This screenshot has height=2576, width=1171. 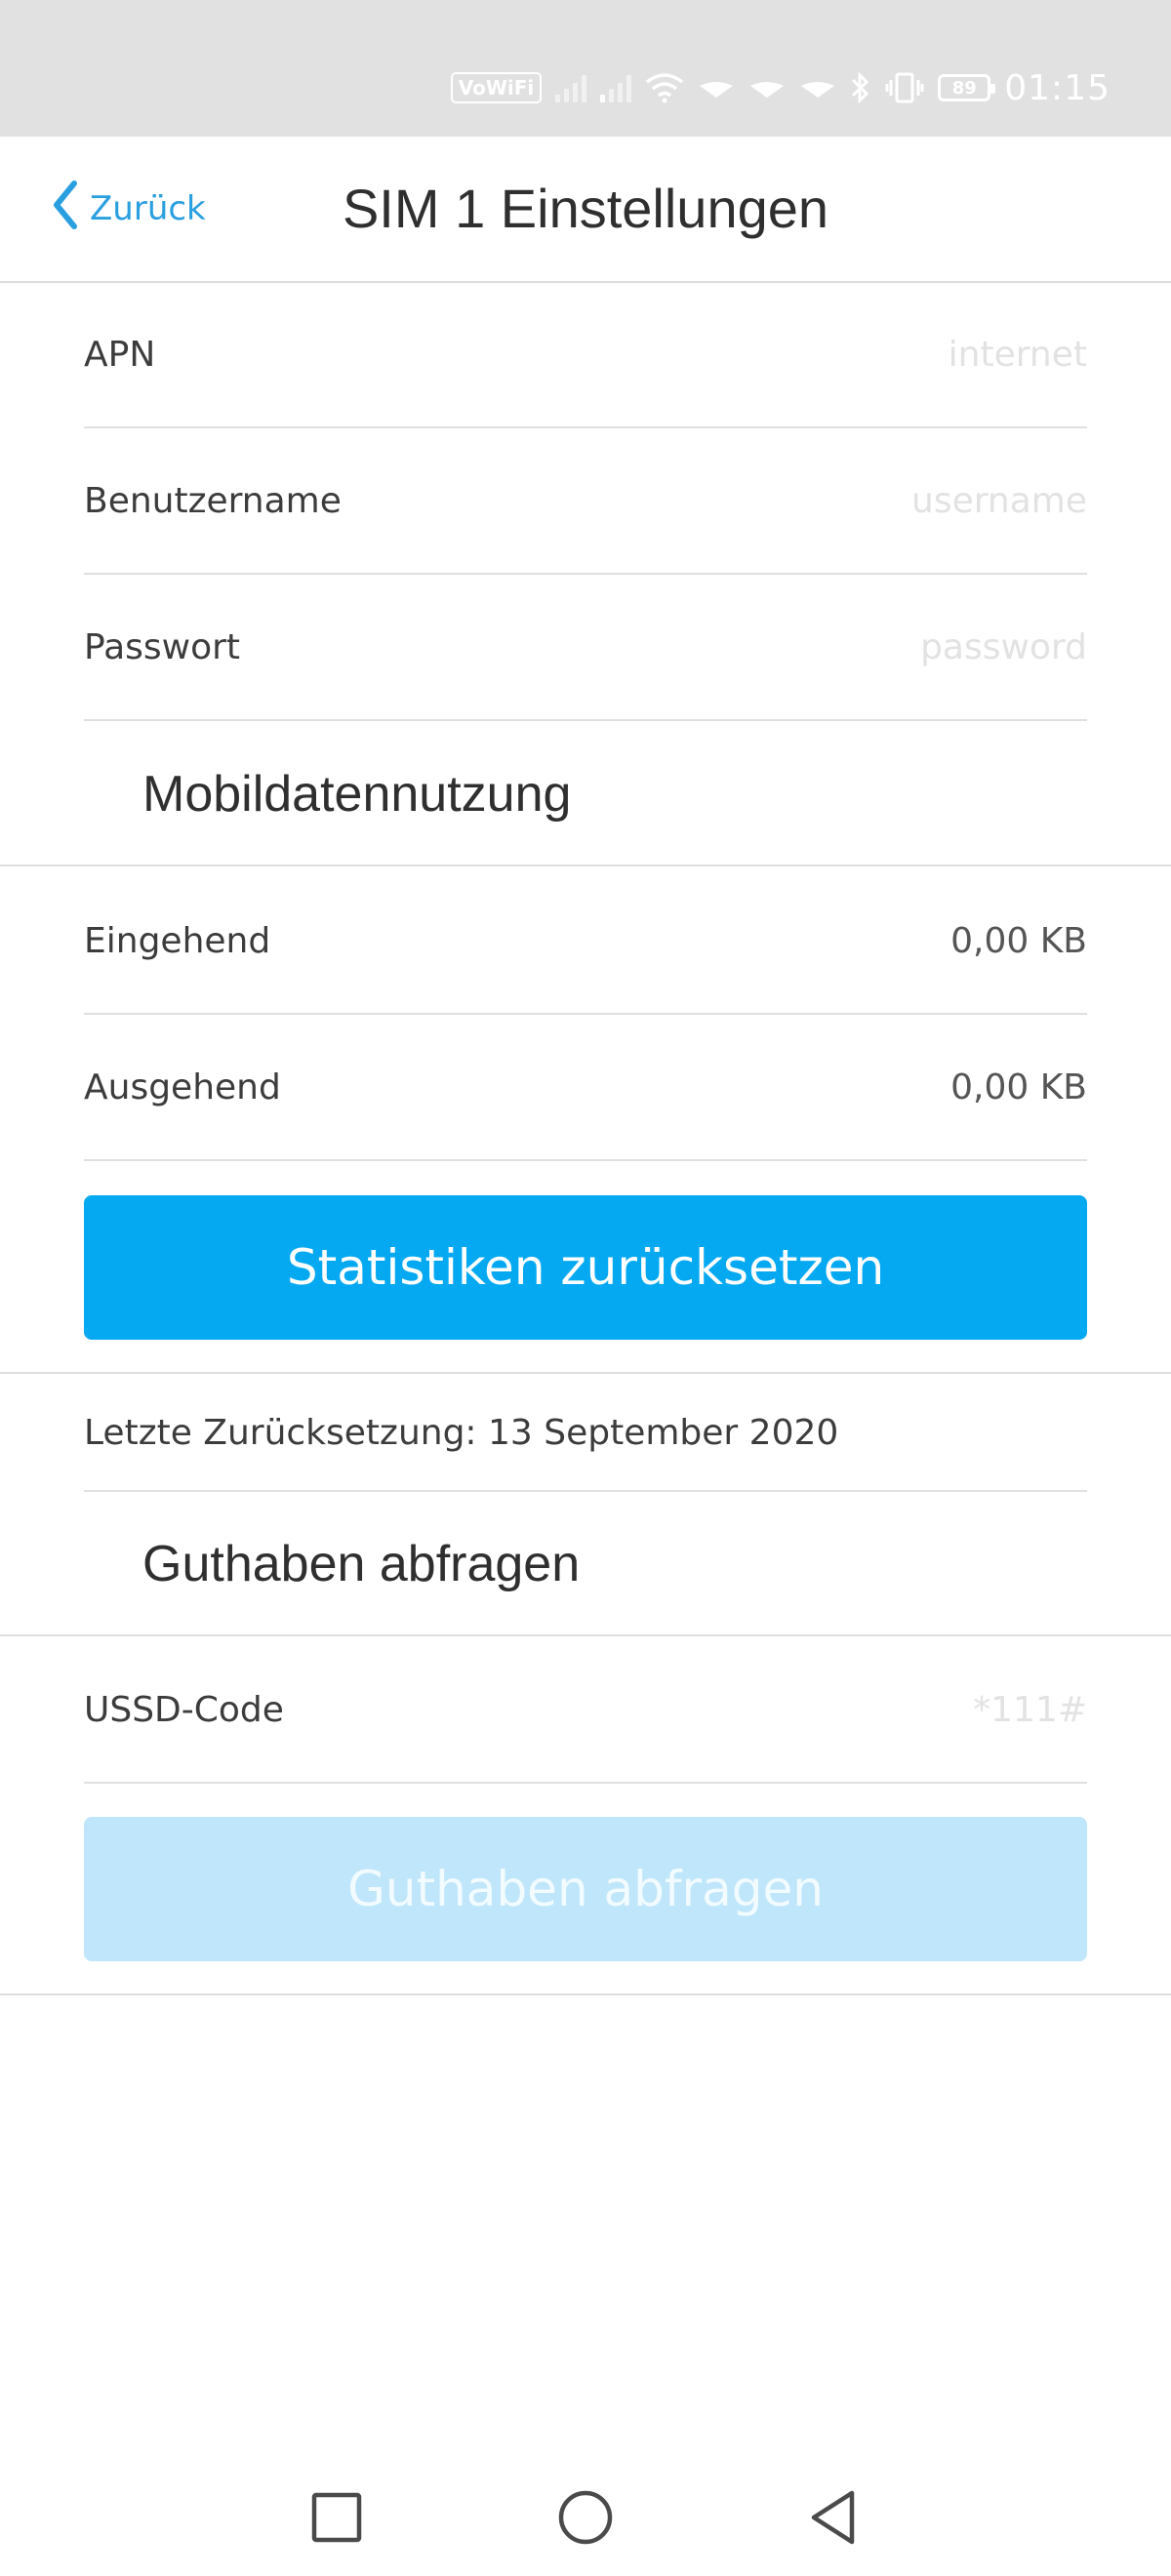 What do you see at coordinates (843, 501) in the screenshot?
I see `username-input` at bounding box center [843, 501].